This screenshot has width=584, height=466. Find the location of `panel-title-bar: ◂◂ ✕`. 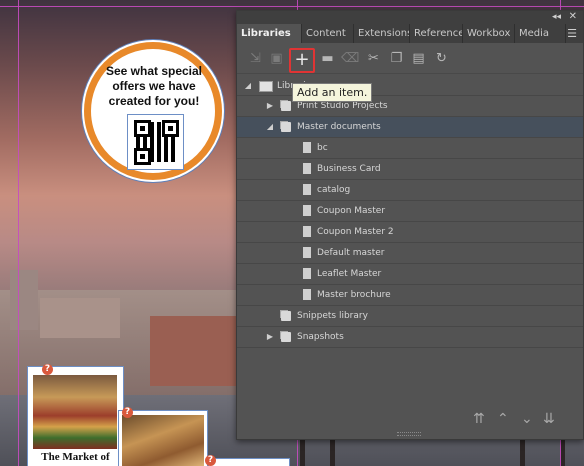

panel-title-bar: ◂◂ ✕ is located at coordinates (410, 17).